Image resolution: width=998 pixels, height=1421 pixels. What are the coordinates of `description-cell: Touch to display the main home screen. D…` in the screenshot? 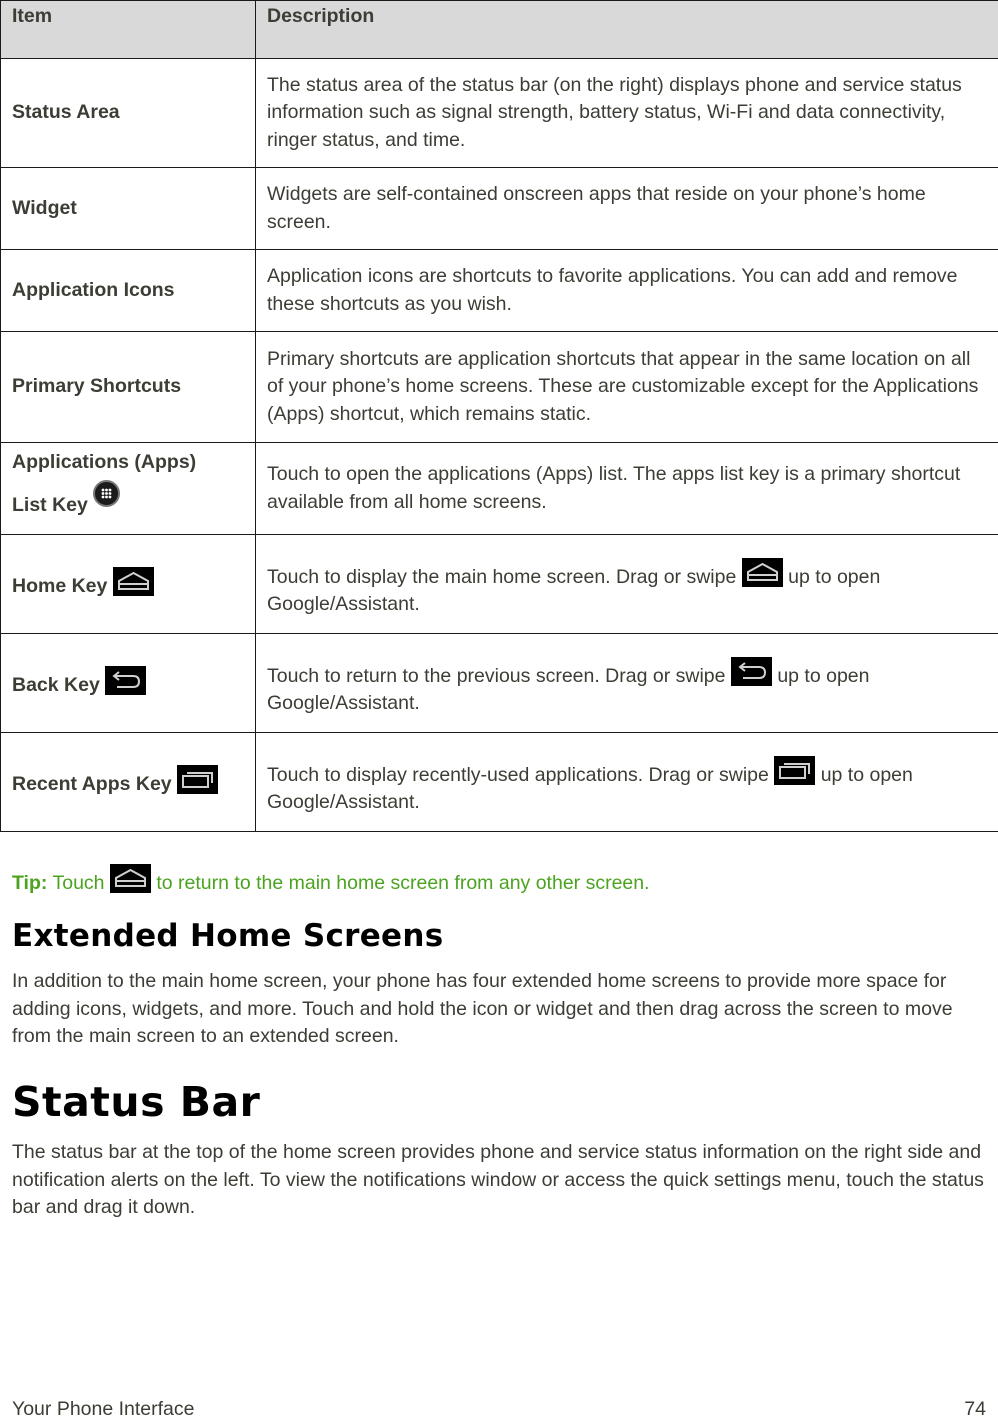 It's located at (627, 584).